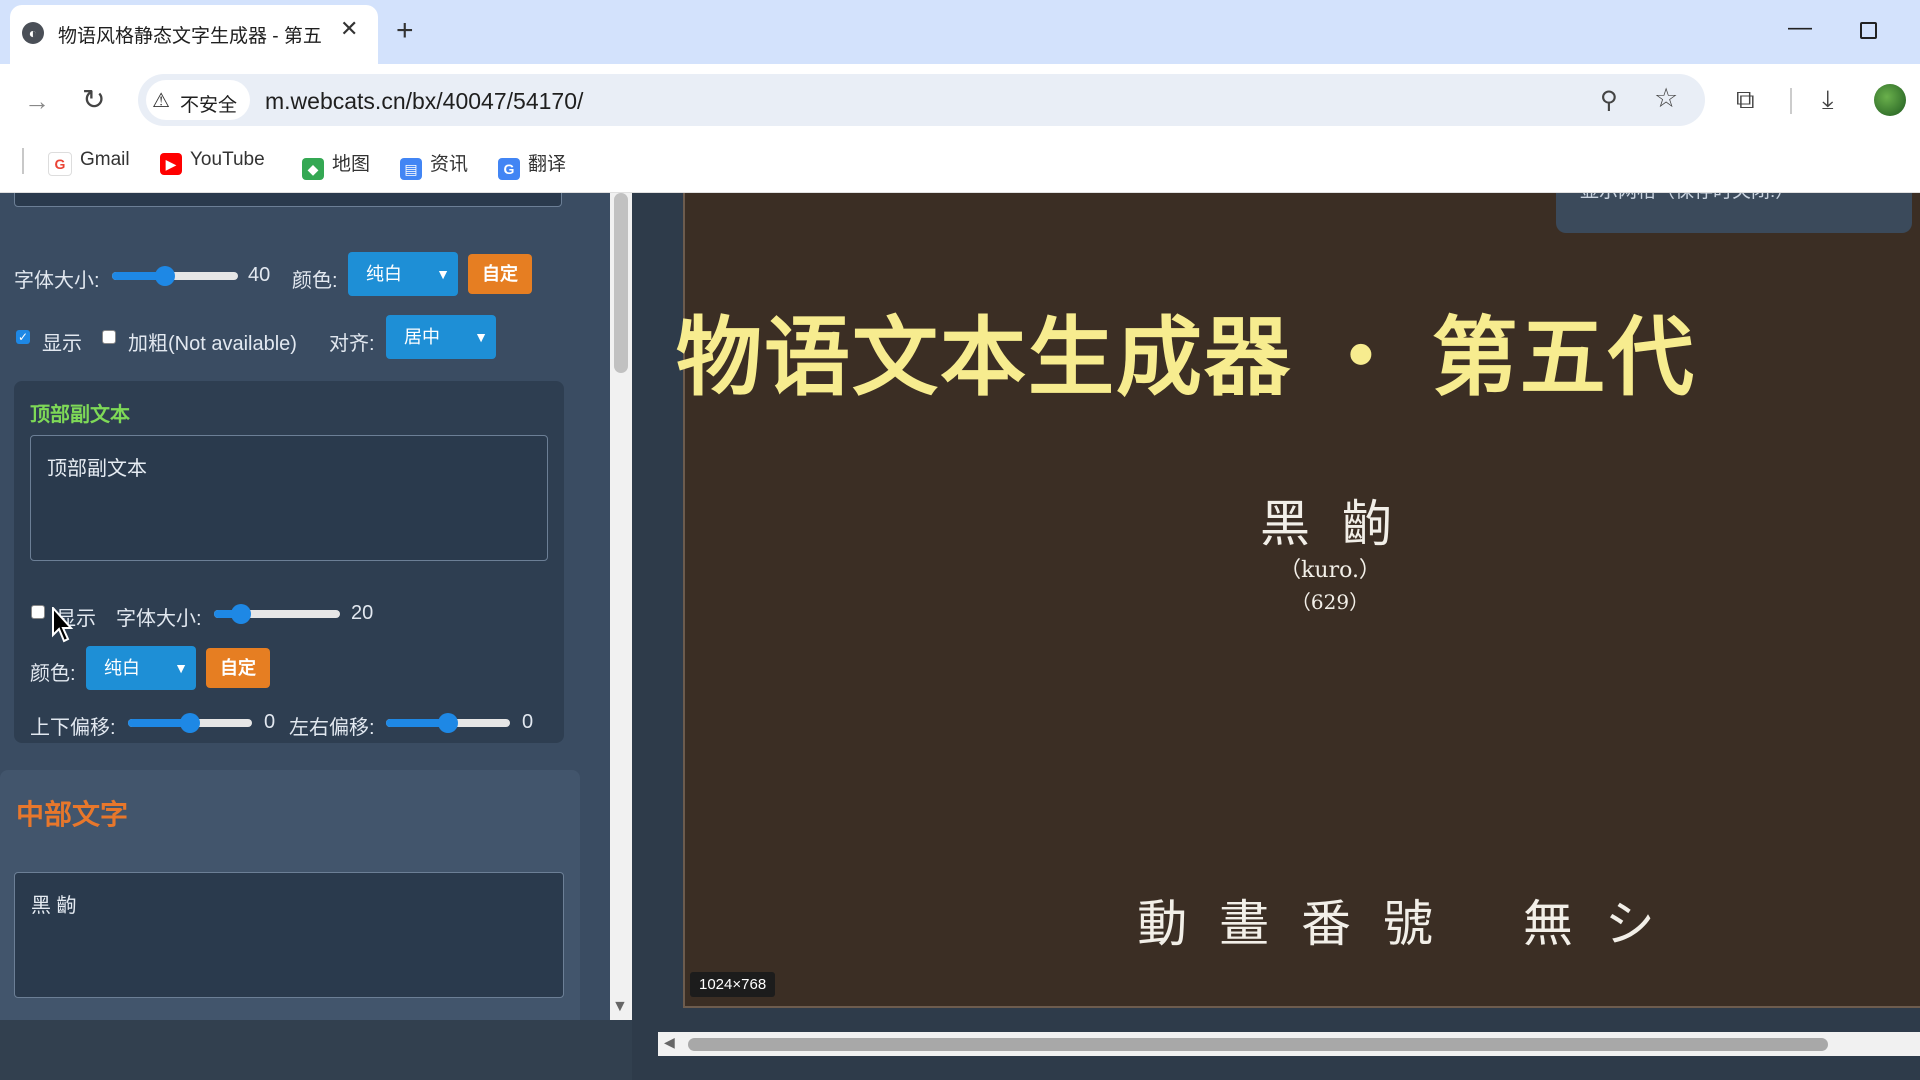 The image size is (1920, 1080). Describe the element at coordinates (161, 101) in the screenshot. I see `warning-icon: ⚠` at that location.